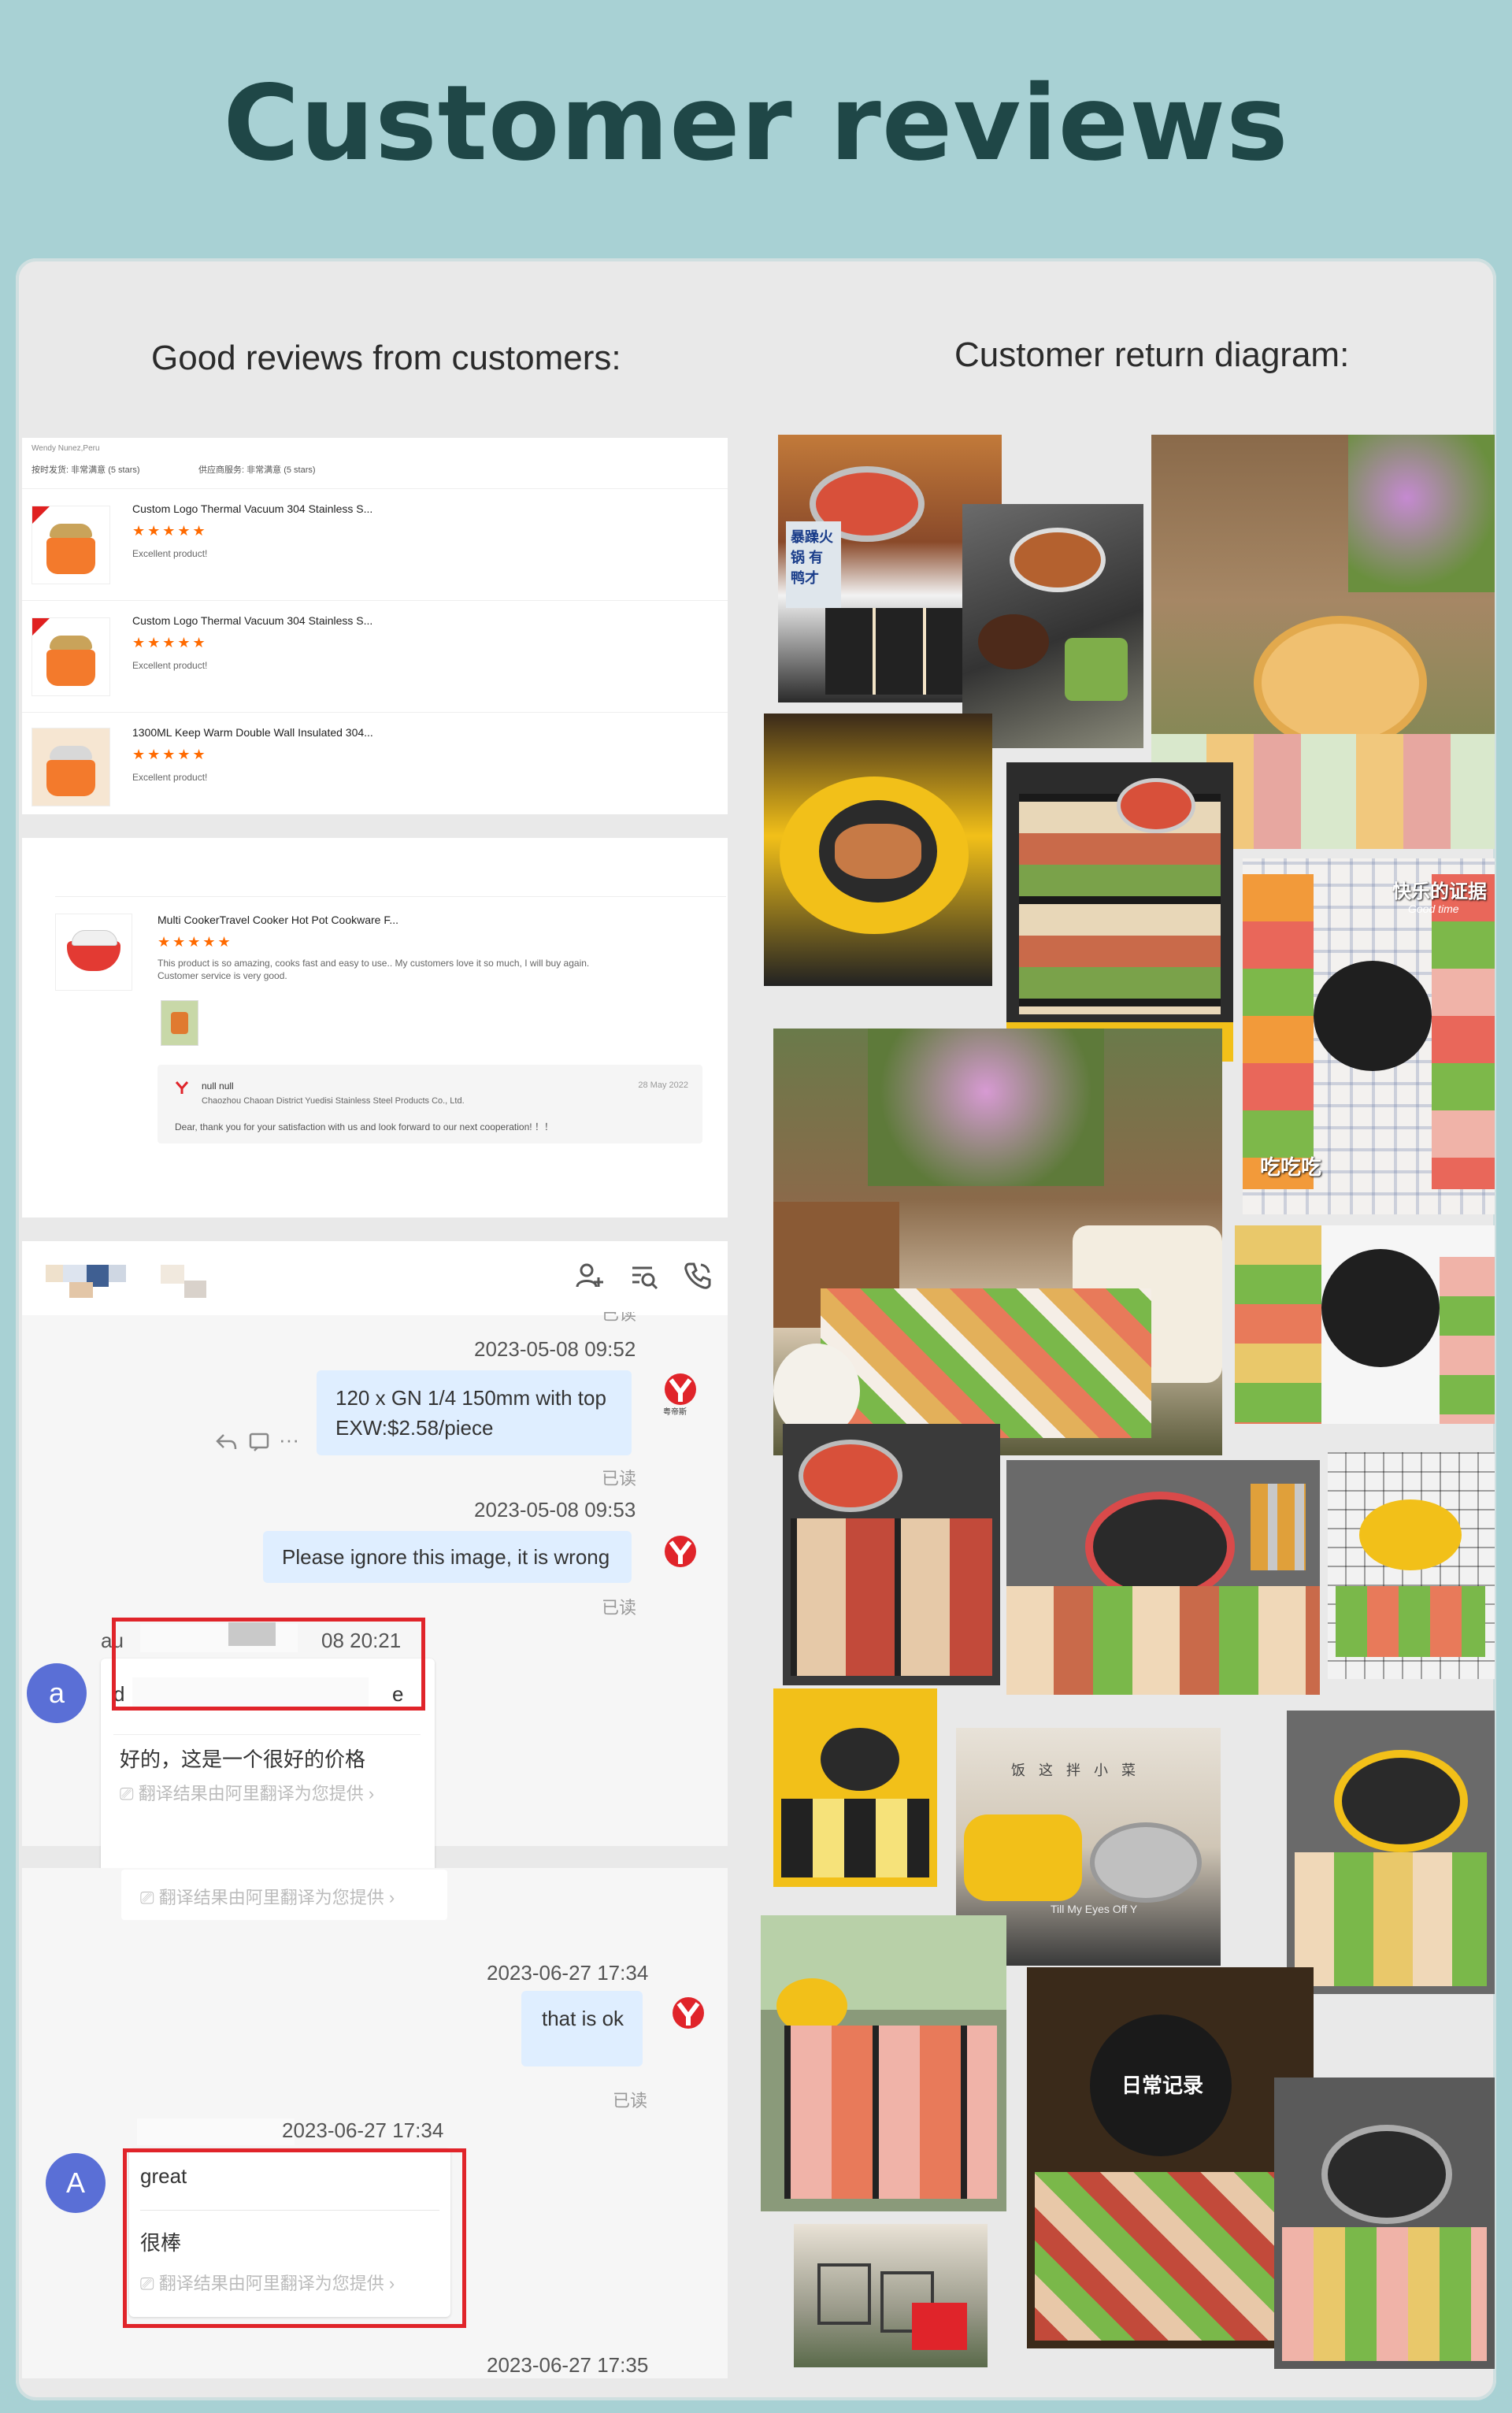  What do you see at coordinates (644, 1276) in the screenshot?
I see `search-chat-icon` at bounding box center [644, 1276].